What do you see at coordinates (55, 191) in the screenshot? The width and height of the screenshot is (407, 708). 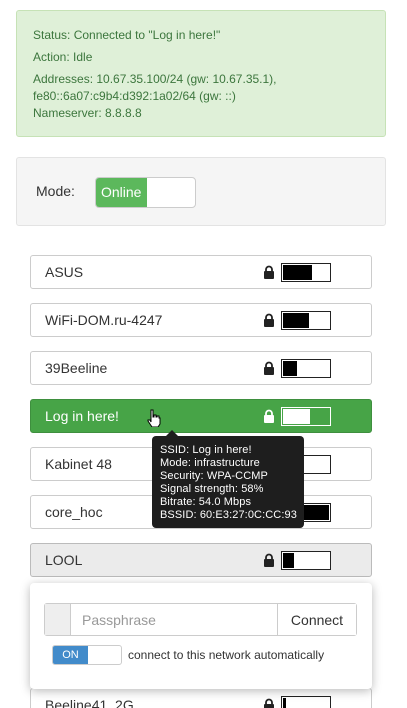 I see `mode-label: Mode:` at bounding box center [55, 191].